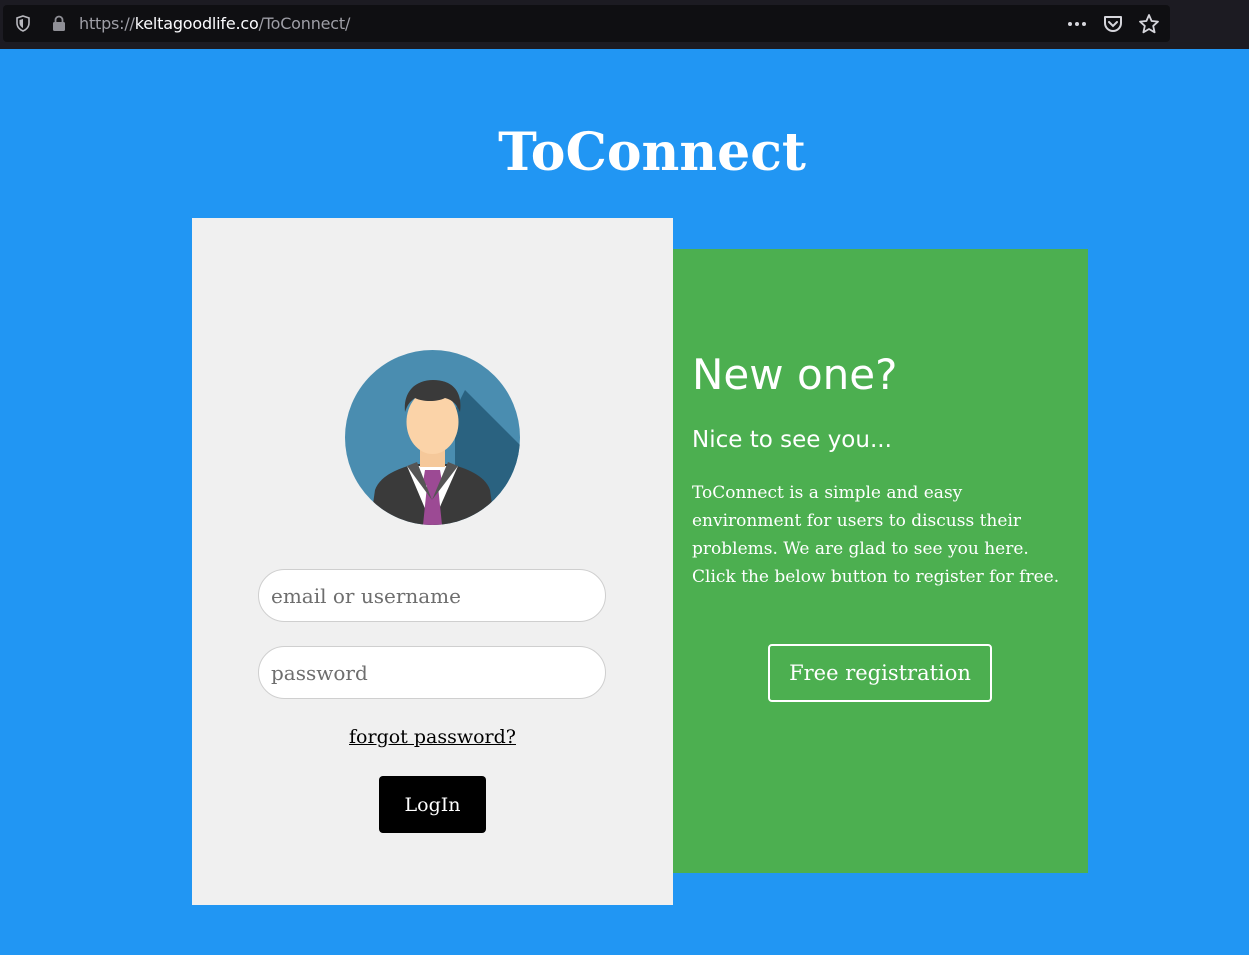 The width and height of the screenshot is (1249, 955). I want to click on bookmark-star-icon, so click(1149, 24).